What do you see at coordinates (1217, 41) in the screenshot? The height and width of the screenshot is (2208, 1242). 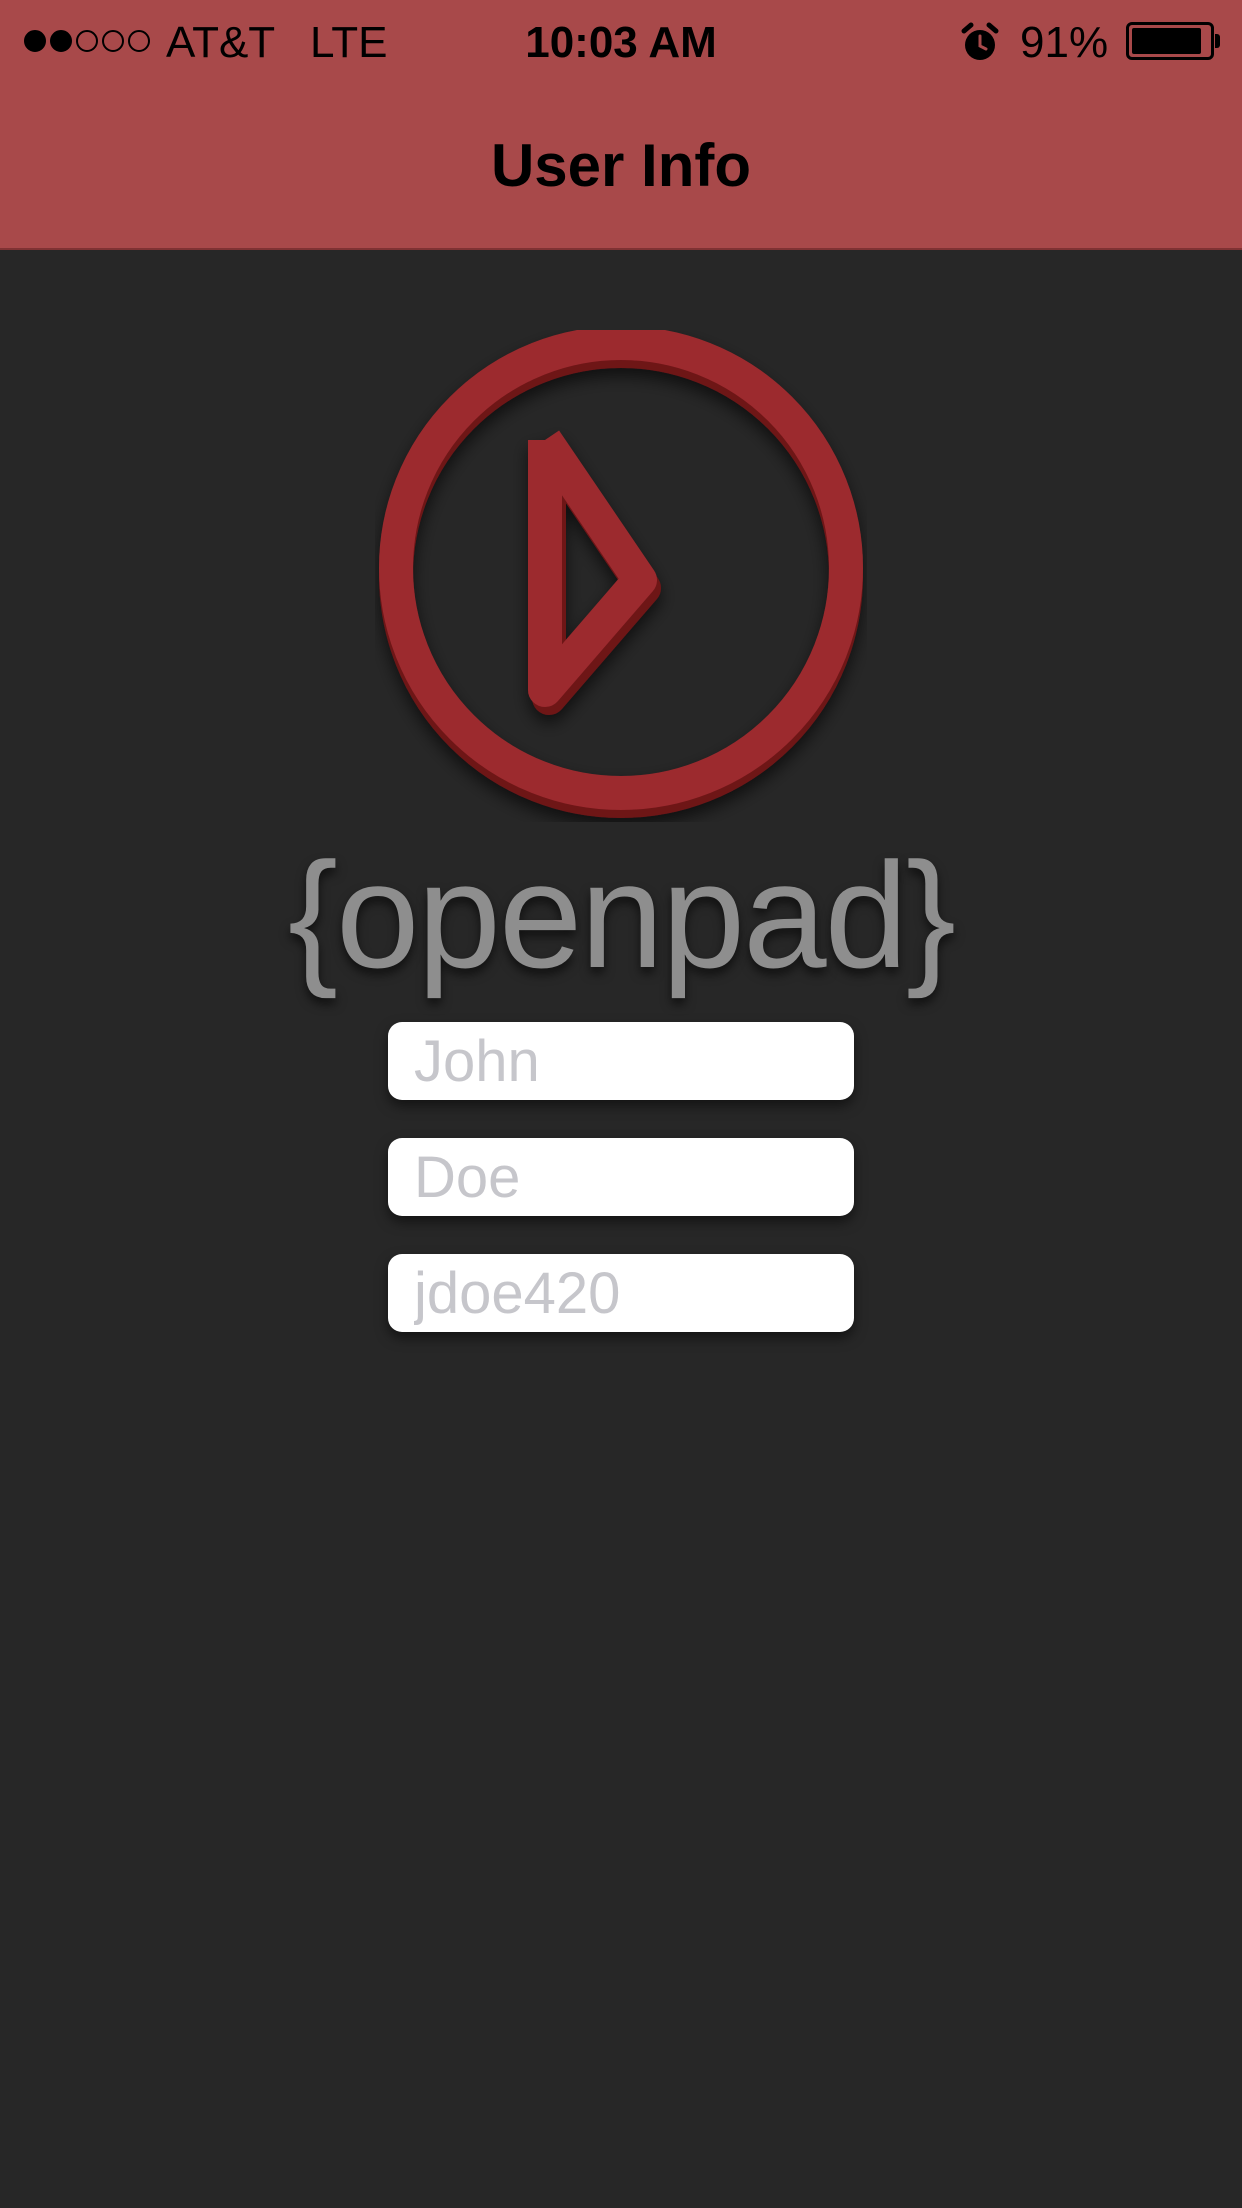 I see `battery-tip` at bounding box center [1217, 41].